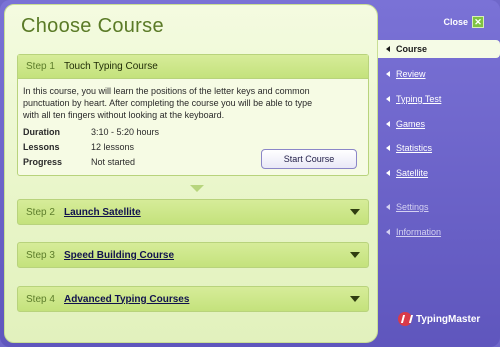 The image size is (500, 347). I want to click on detail-label: Duration, so click(41, 132).